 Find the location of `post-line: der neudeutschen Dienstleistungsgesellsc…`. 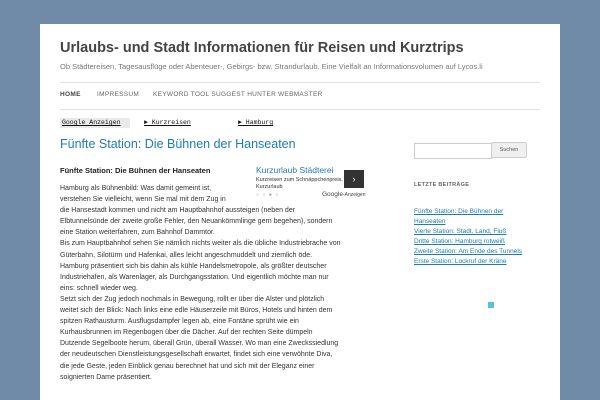

post-line: der neudeutschen Dienstleistungsgesellsc… is located at coordinates (196, 355).